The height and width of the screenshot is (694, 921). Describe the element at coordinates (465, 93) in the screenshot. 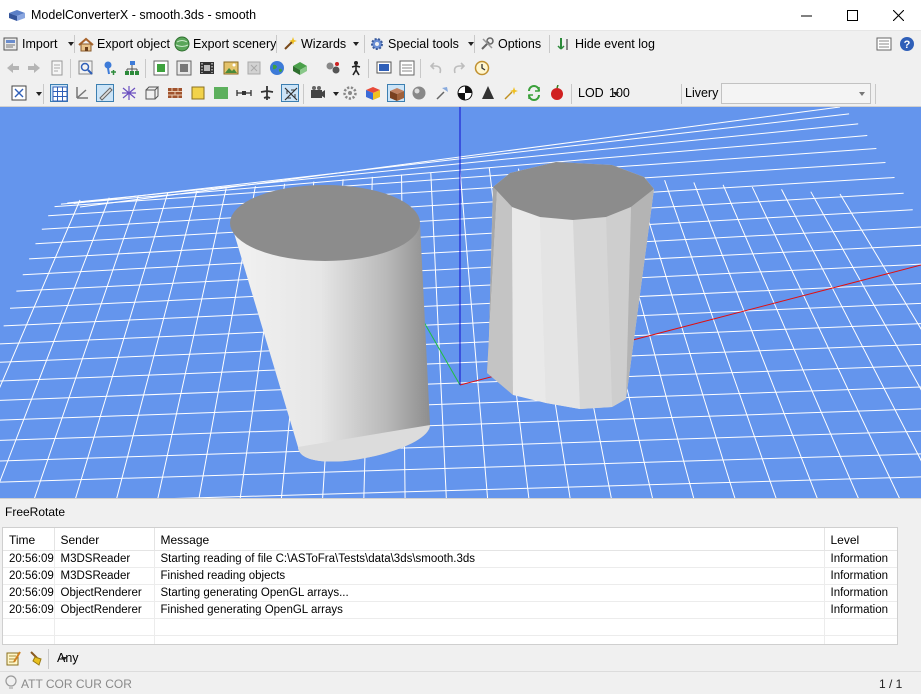

I see `checker-button` at that location.